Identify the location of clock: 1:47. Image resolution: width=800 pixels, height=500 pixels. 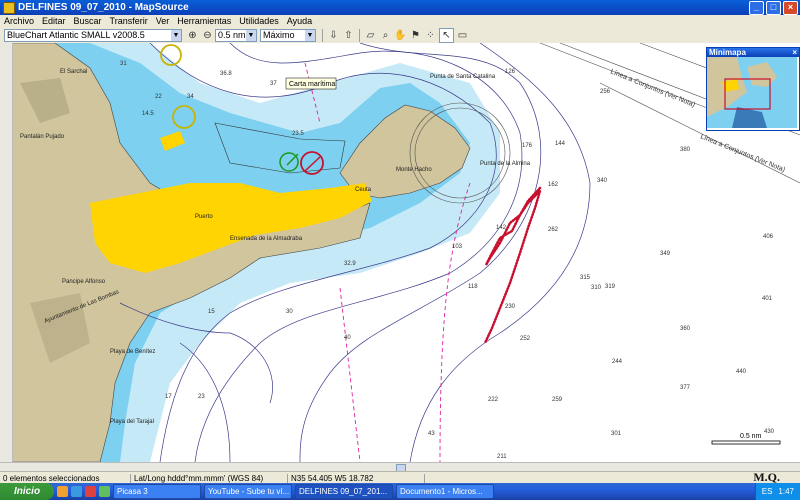
(786, 491).